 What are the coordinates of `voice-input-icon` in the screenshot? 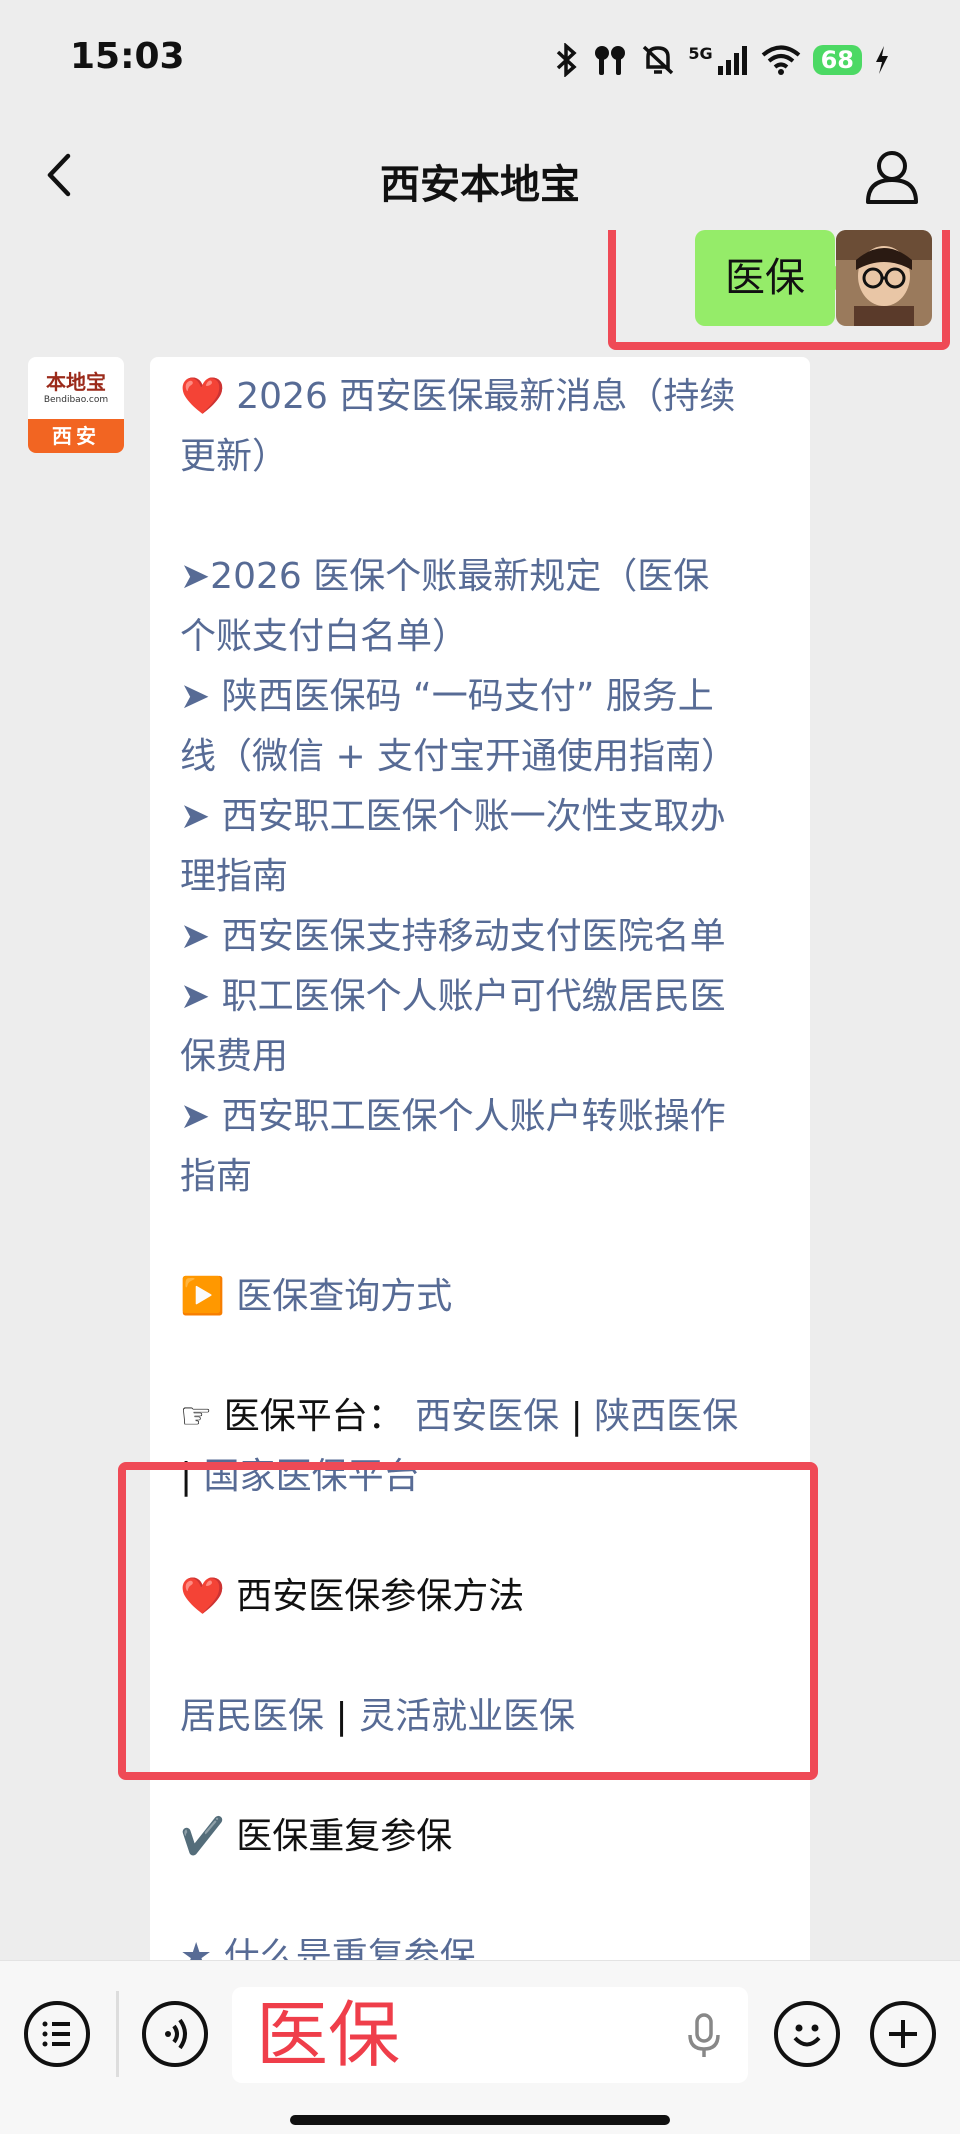 It's located at (175, 2034).